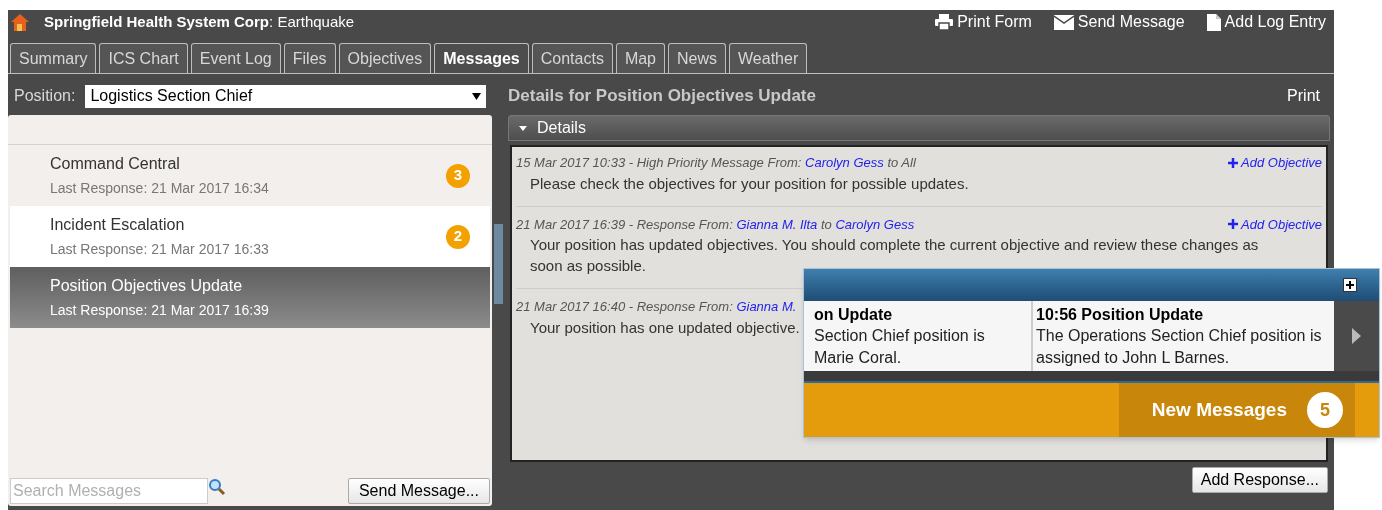 The width and height of the screenshot is (1382, 510). Describe the element at coordinates (844, 162) in the screenshot. I see `sender-link: Carolyn Gess` at that location.